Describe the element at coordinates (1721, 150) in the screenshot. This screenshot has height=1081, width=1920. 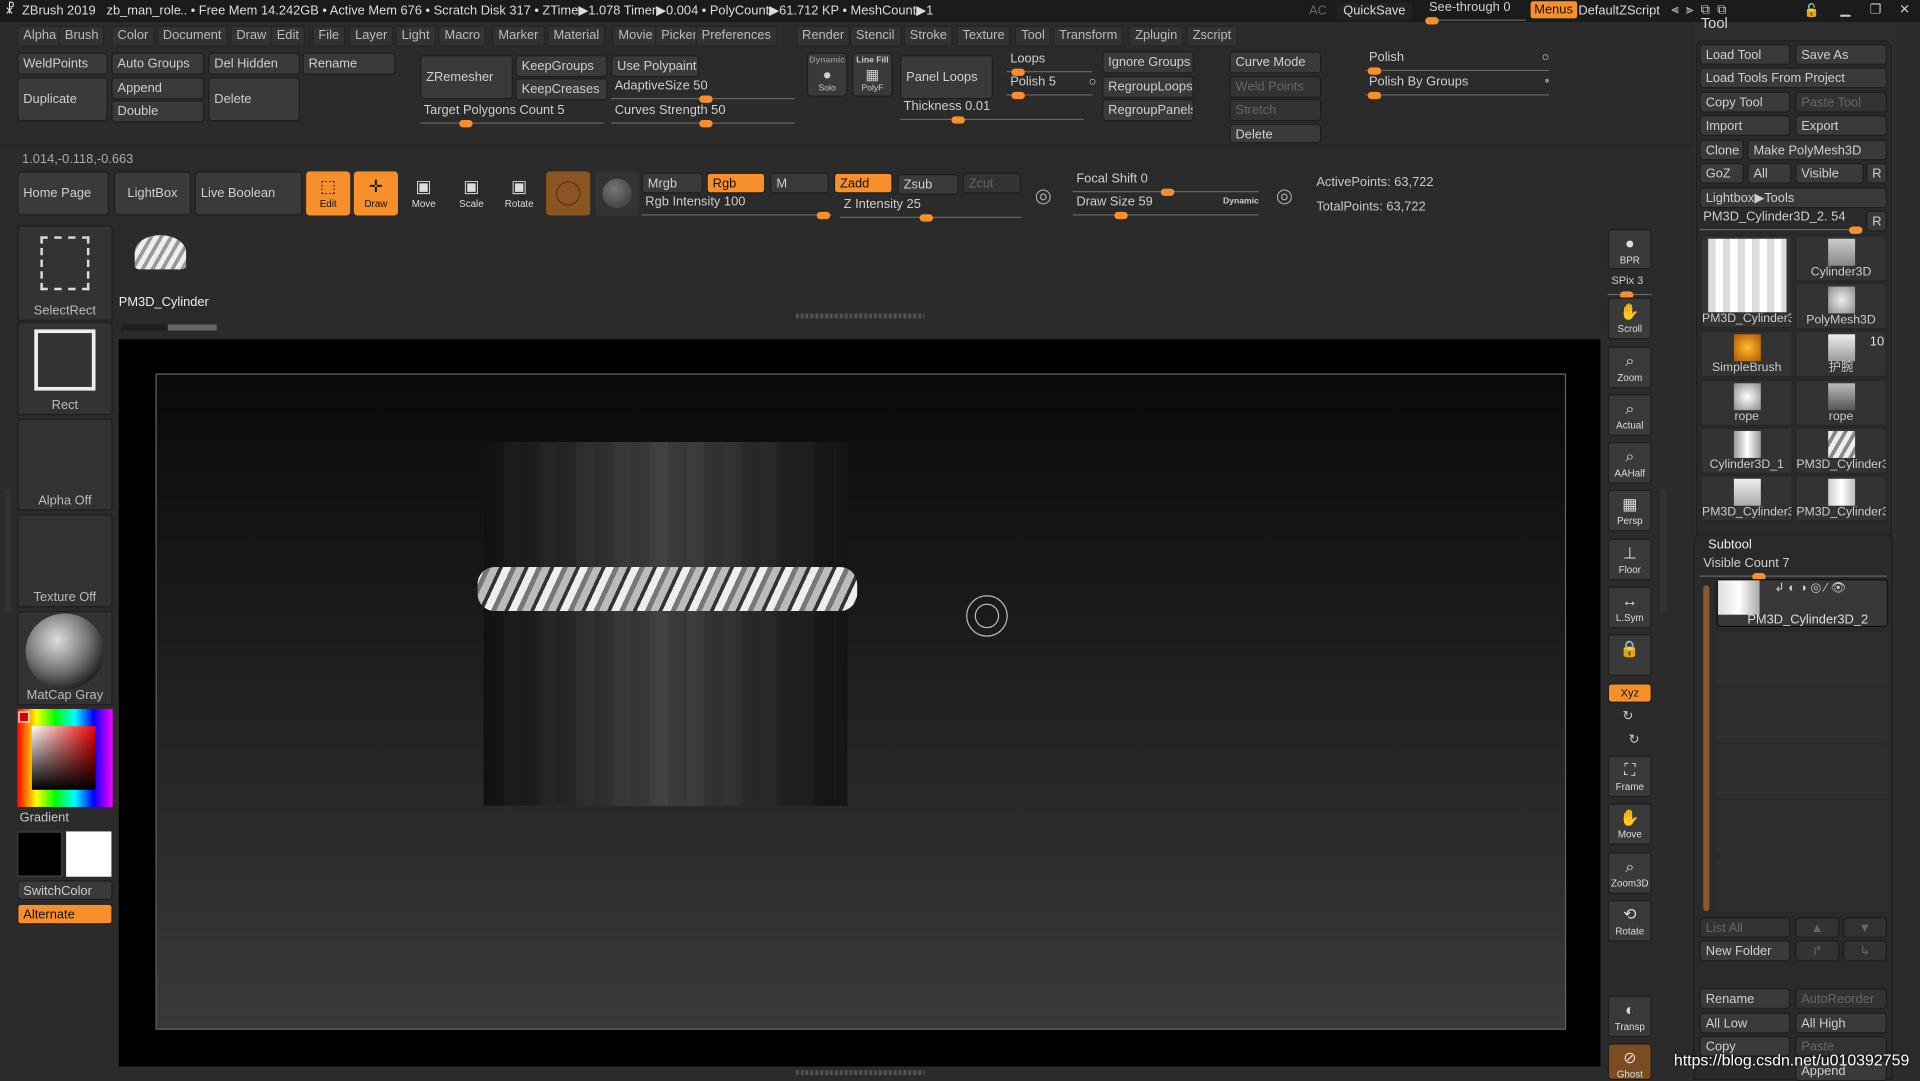
I see `clone-button: Clone` at that location.